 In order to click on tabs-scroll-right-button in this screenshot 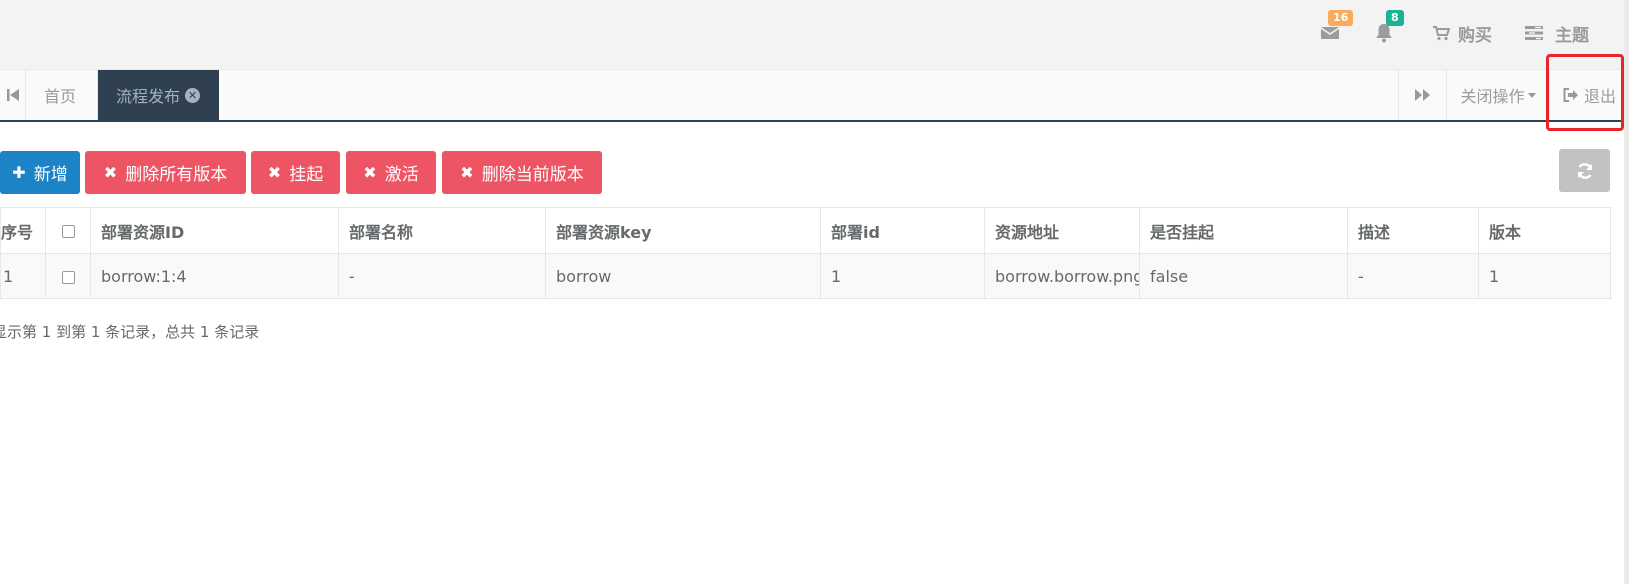, I will do `click(1422, 95)`.